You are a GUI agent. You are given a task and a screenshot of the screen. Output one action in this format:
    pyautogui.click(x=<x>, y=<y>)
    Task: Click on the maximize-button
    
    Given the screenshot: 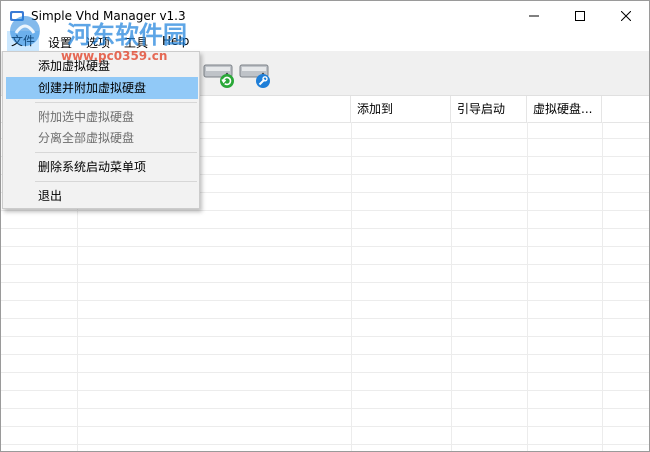 What is the action you would take?
    pyautogui.click(x=580, y=16)
    